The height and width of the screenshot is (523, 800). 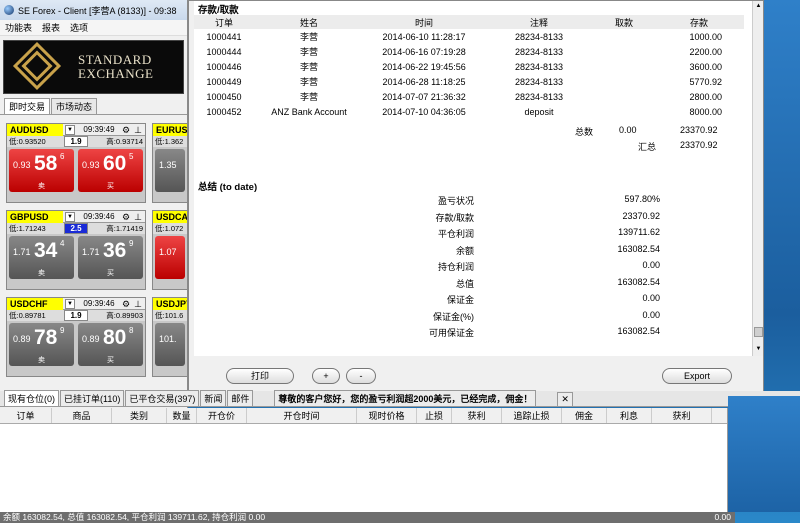 What do you see at coordinates (162, 398) in the screenshot?
I see `tab-closed-trades: 已平仓交易(397)` at bounding box center [162, 398].